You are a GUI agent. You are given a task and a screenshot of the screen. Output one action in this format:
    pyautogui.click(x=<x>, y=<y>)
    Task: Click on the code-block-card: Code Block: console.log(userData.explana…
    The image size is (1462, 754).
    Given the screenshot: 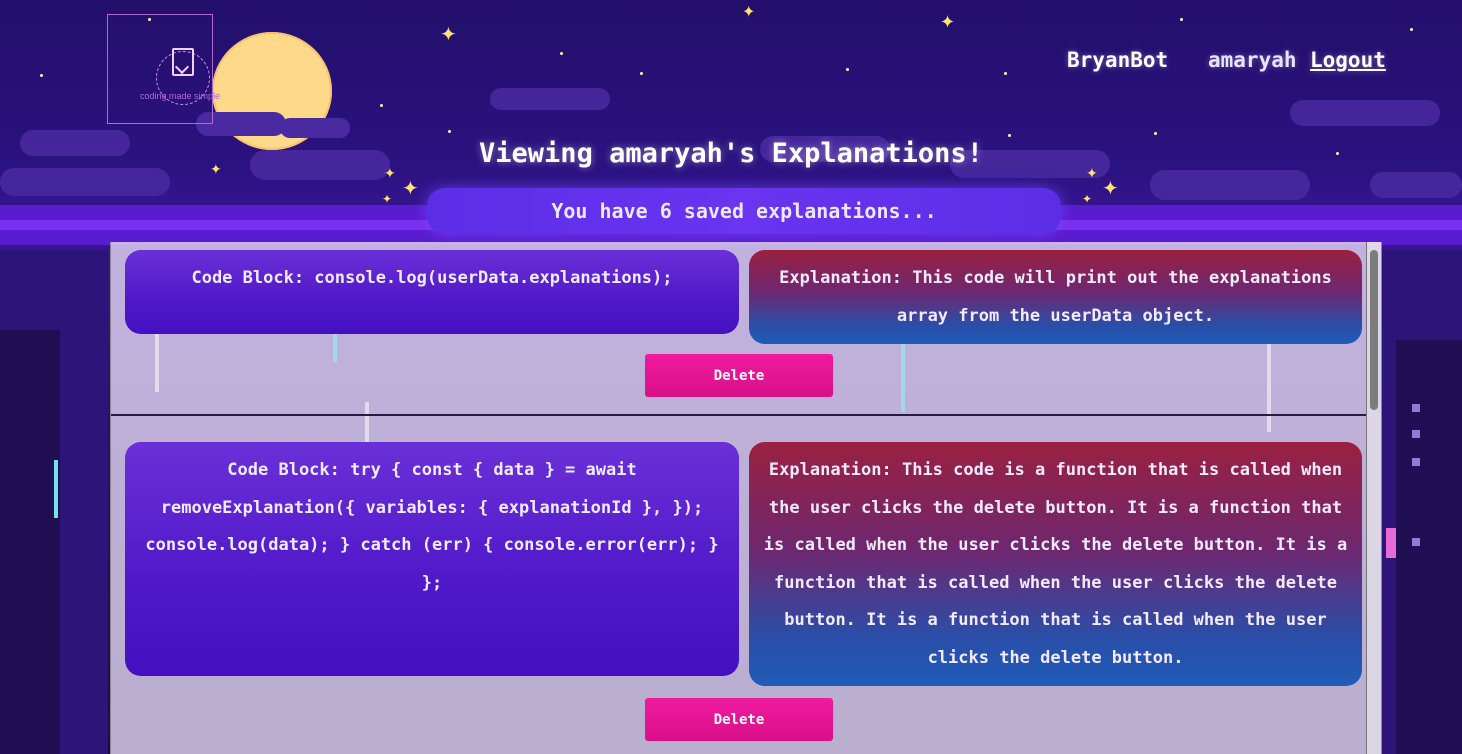 What is the action you would take?
    pyautogui.click(x=432, y=292)
    